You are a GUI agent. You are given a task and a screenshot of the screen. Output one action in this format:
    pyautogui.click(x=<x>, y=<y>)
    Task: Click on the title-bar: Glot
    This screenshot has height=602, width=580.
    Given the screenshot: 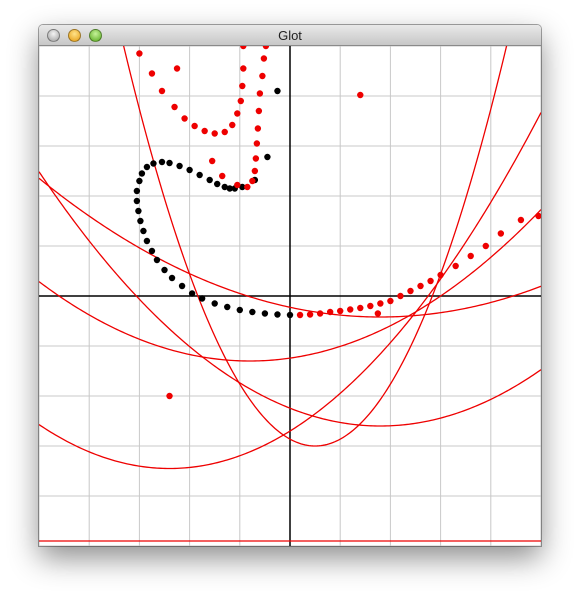 What is the action you would take?
    pyautogui.click(x=290, y=35)
    